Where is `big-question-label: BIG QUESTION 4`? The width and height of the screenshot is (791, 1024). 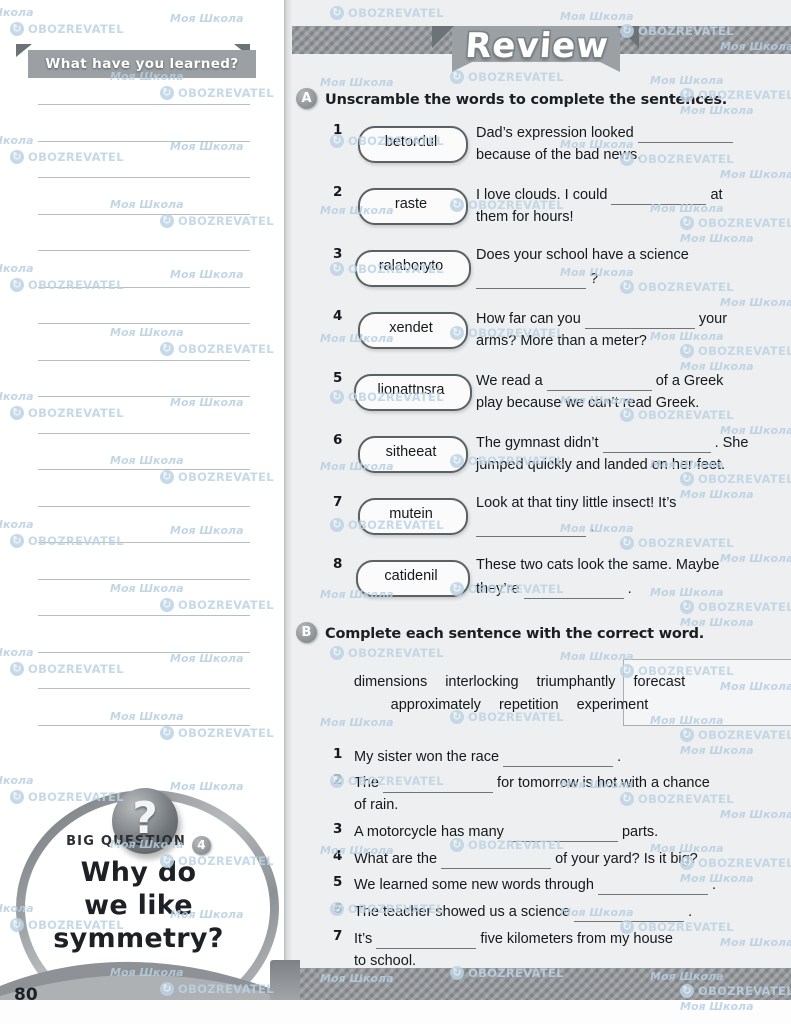
big-question-label: BIG QUESTION 4 is located at coordinates (138, 844).